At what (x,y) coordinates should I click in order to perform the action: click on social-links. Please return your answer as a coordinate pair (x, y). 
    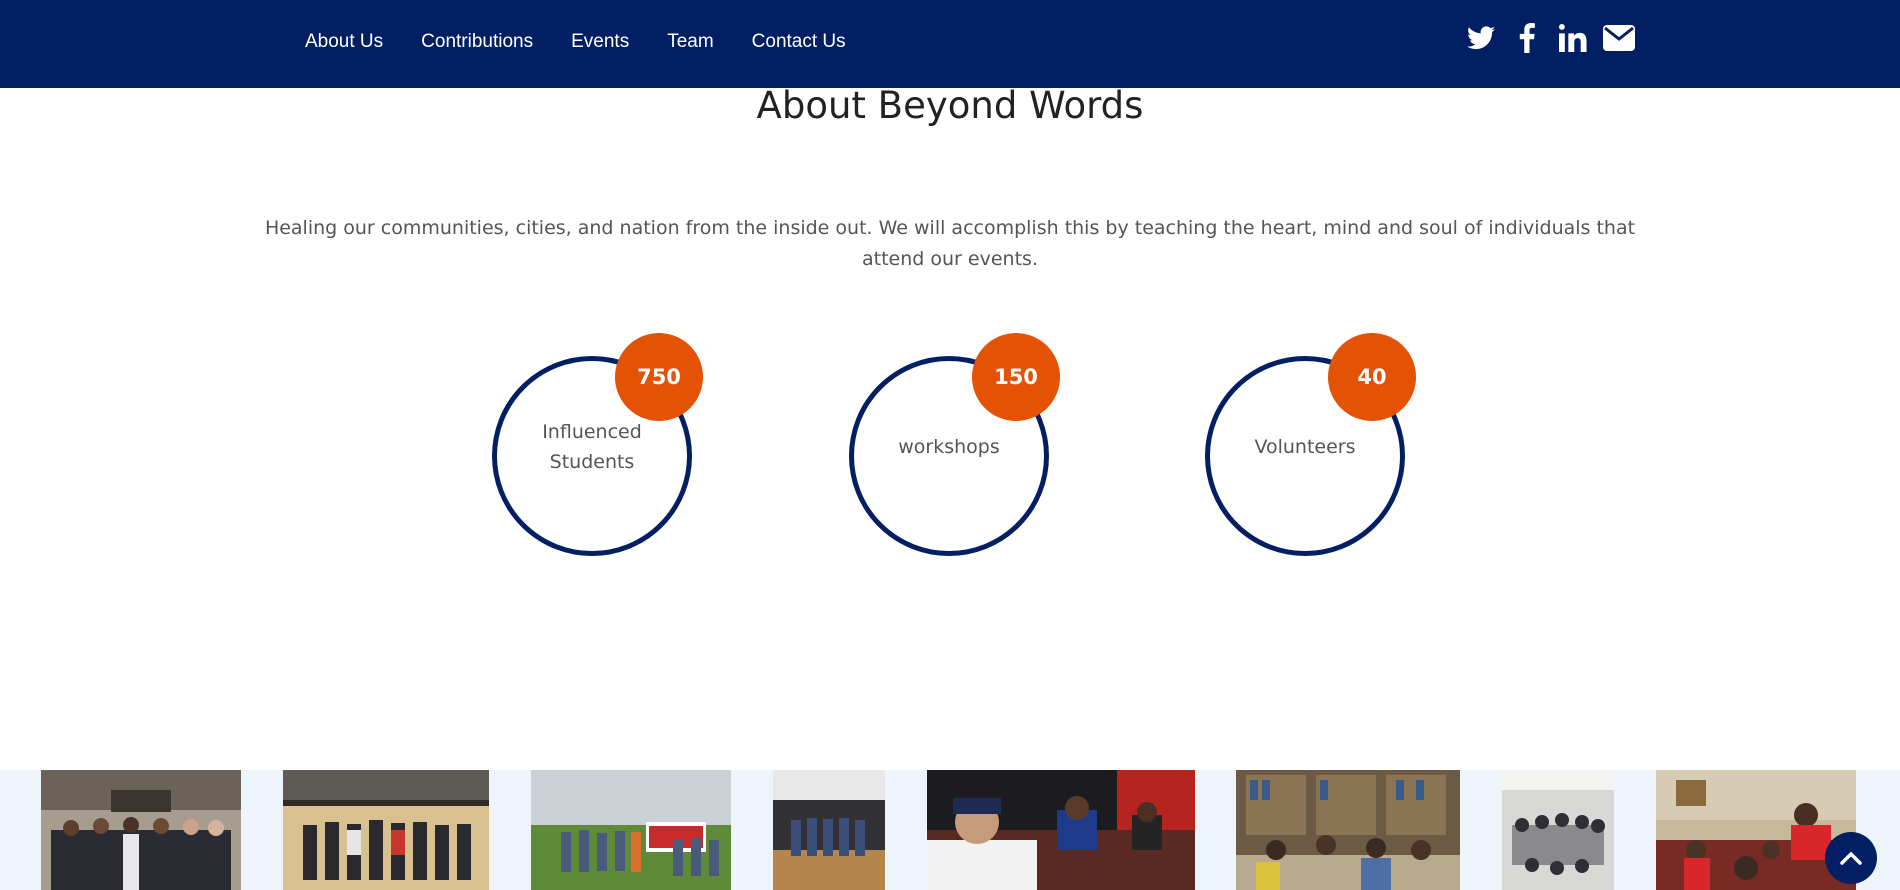
    Looking at the image, I should click on (1557, 38).